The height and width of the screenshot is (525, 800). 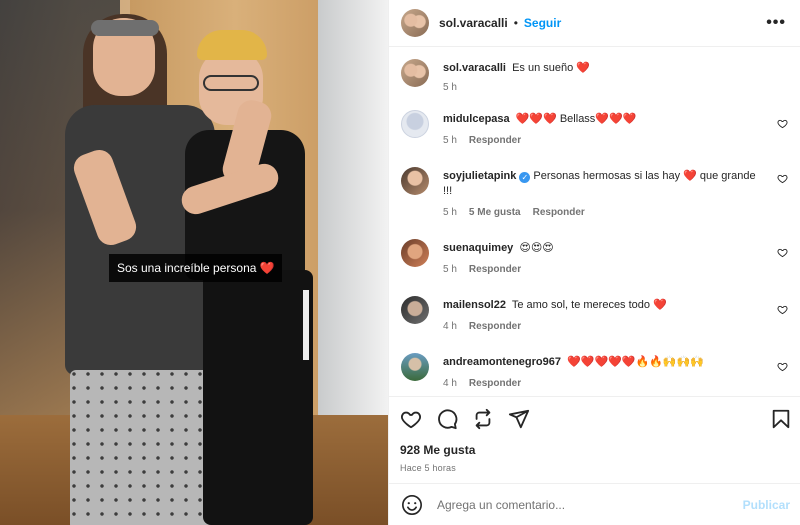 What do you see at coordinates (766, 505) in the screenshot?
I see `publish-button: Publicar` at bounding box center [766, 505].